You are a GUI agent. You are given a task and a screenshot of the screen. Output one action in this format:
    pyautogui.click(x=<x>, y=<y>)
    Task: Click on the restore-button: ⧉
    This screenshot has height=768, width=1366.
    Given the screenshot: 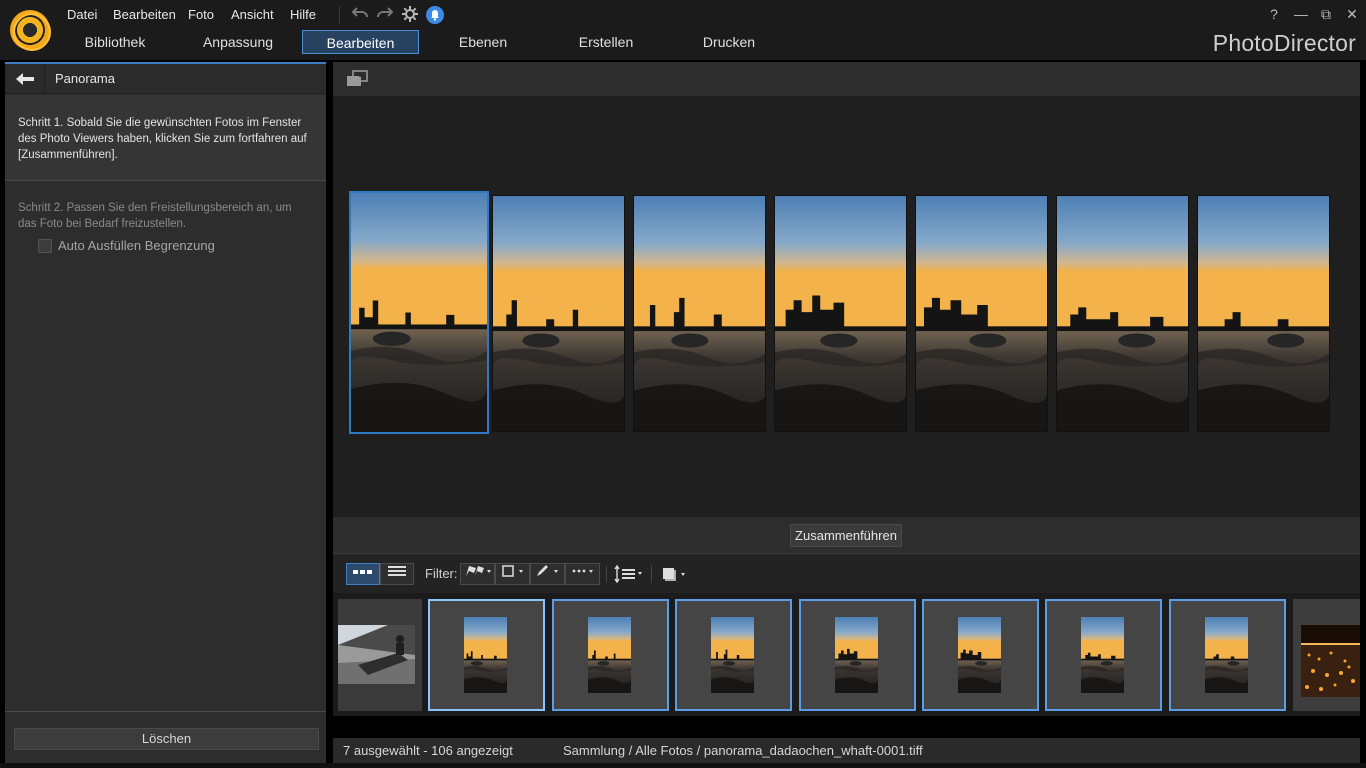 What is the action you would take?
    pyautogui.click(x=1326, y=14)
    